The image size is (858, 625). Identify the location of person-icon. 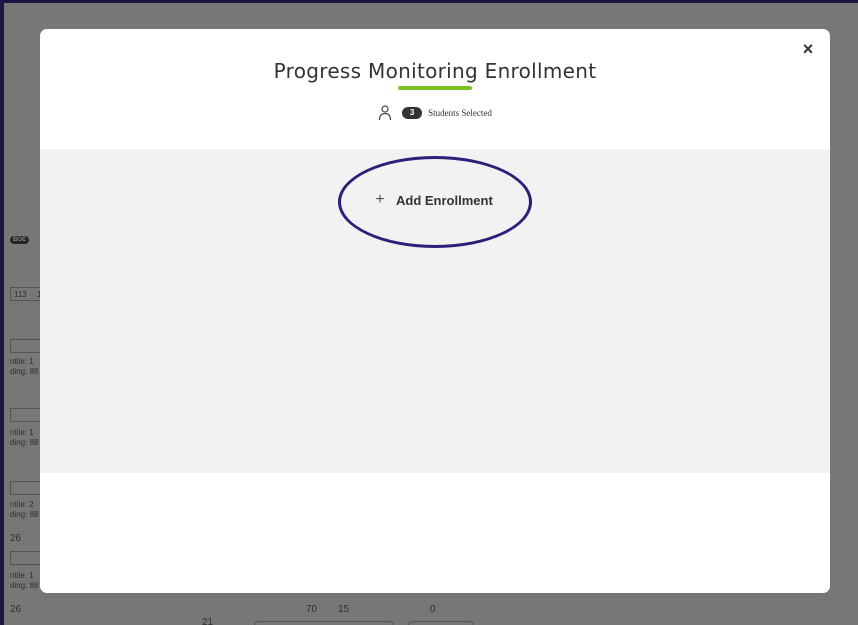
(385, 113).